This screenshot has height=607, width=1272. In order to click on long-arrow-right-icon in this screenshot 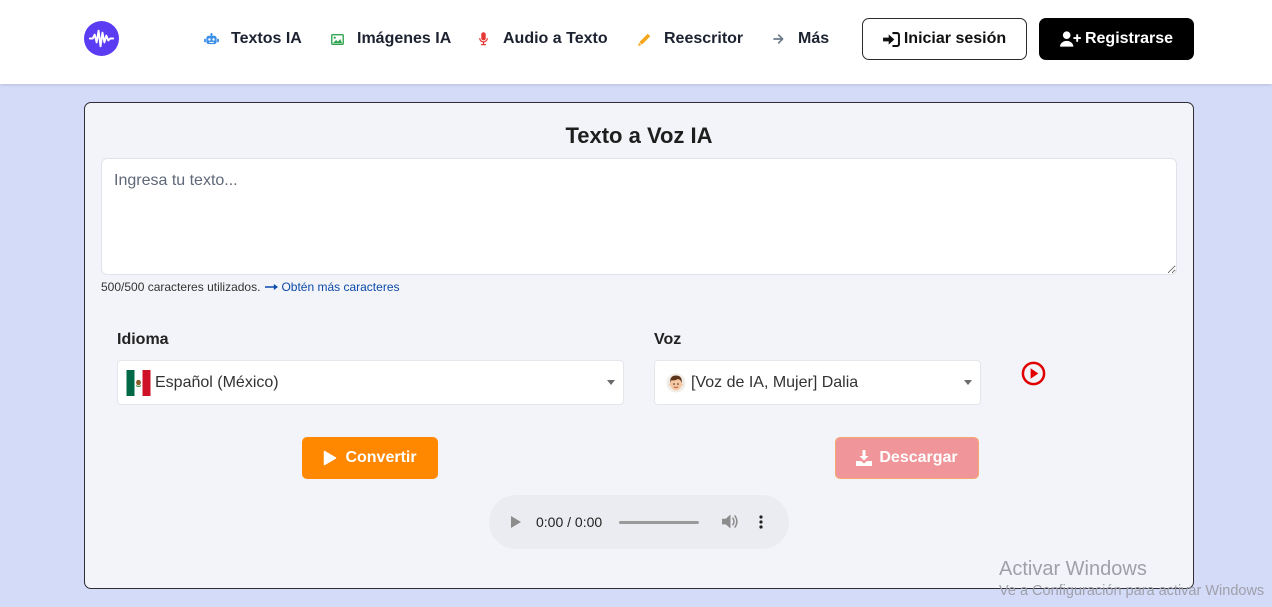, I will do `click(272, 287)`.